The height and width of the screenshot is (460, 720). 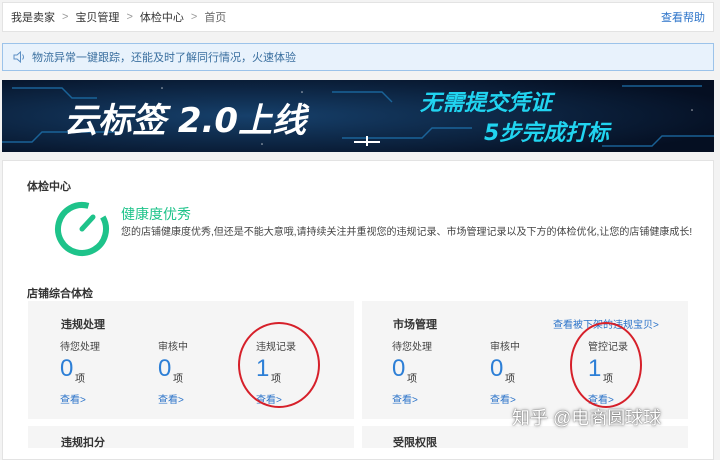 I want to click on banner-text-layer: 云标签 2.0上线 无需提交凭证 5步完成打标, so click(x=338, y=118).